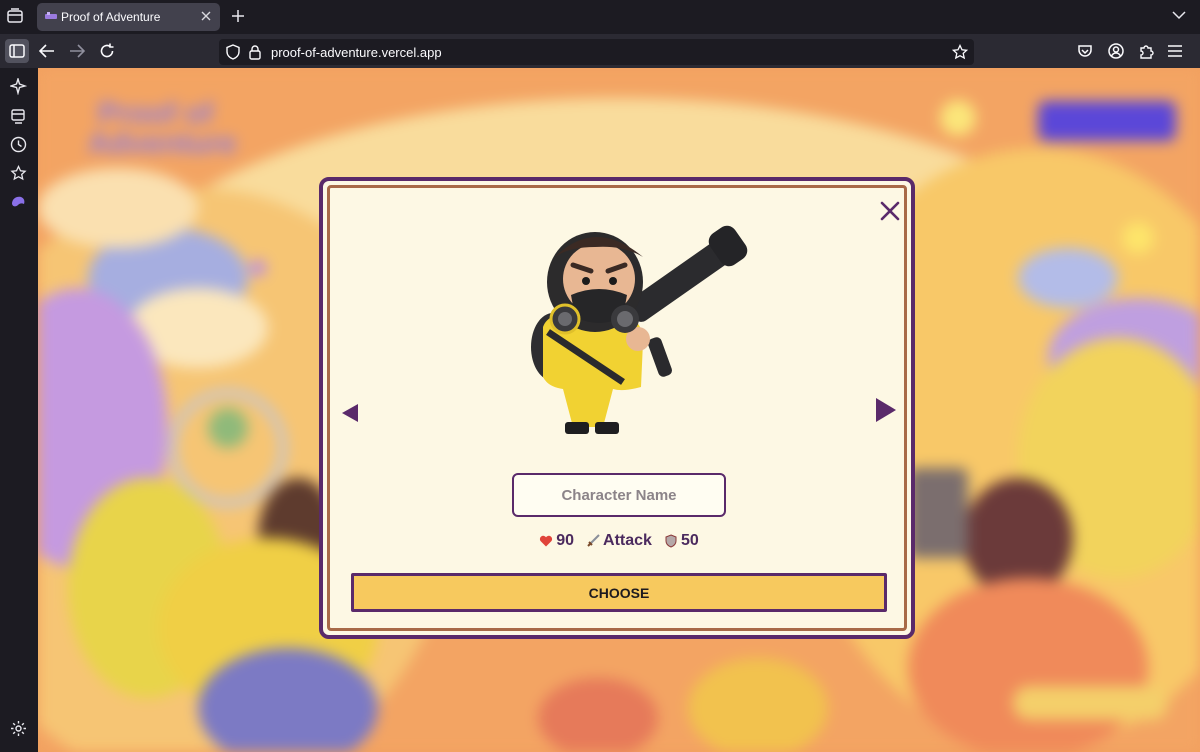  Describe the element at coordinates (689, 540) in the screenshot. I see `defense-value: 50` at that location.